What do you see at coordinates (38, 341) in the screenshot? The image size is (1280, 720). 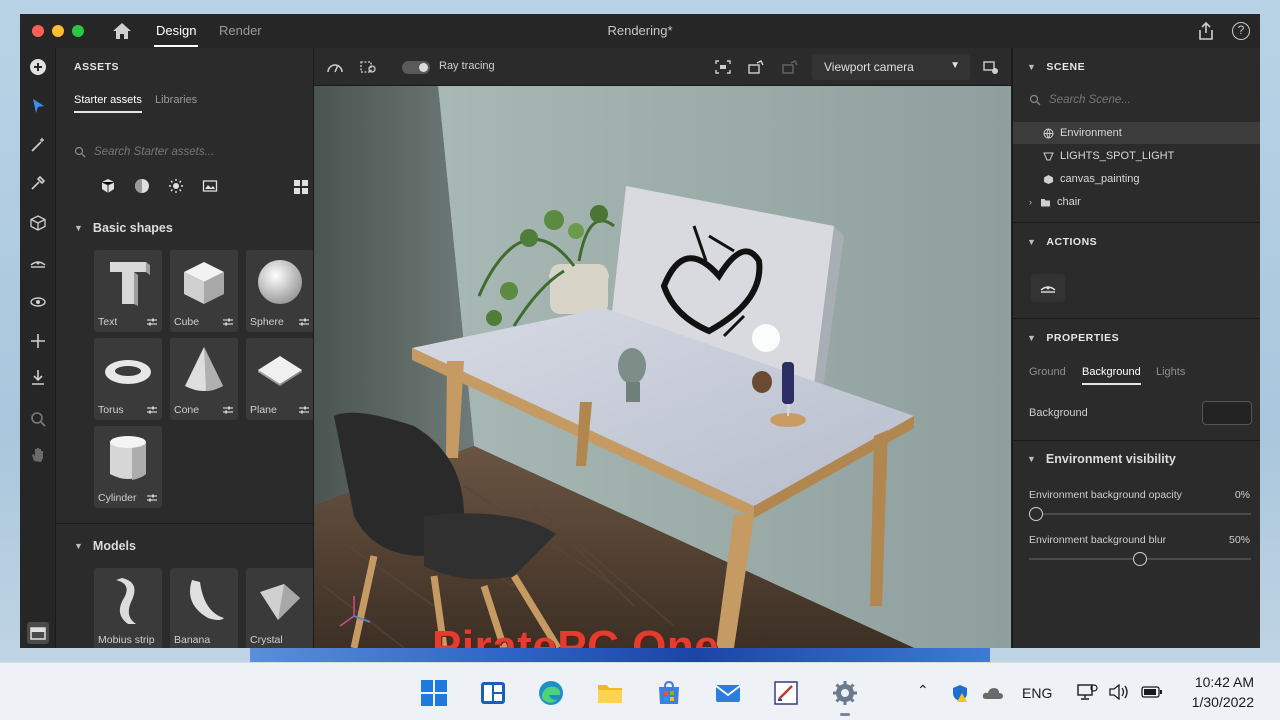 I see `move-icon` at bounding box center [38, 341].